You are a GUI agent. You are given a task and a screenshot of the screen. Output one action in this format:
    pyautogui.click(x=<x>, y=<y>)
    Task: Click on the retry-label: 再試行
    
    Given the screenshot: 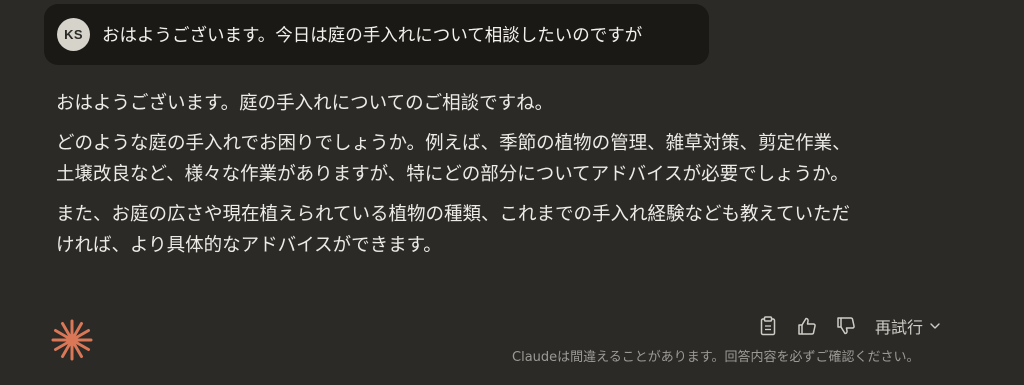 What is the action you would take?
    pyautogui.click(x=899, y=327)
    